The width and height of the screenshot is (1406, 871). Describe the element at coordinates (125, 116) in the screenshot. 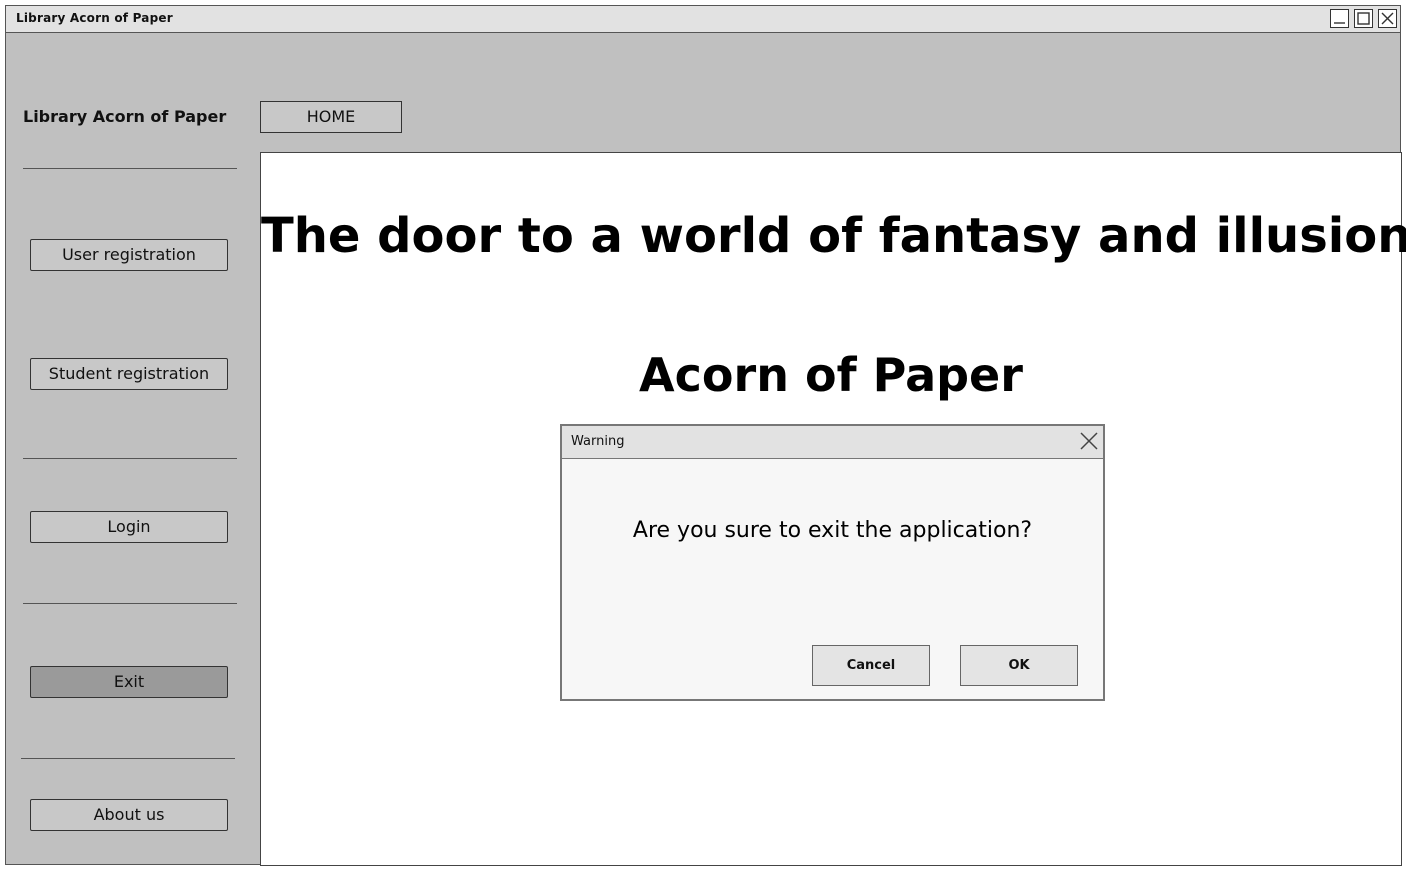

I see `sidebar-brand: Library Acorn of Paper` at that location.